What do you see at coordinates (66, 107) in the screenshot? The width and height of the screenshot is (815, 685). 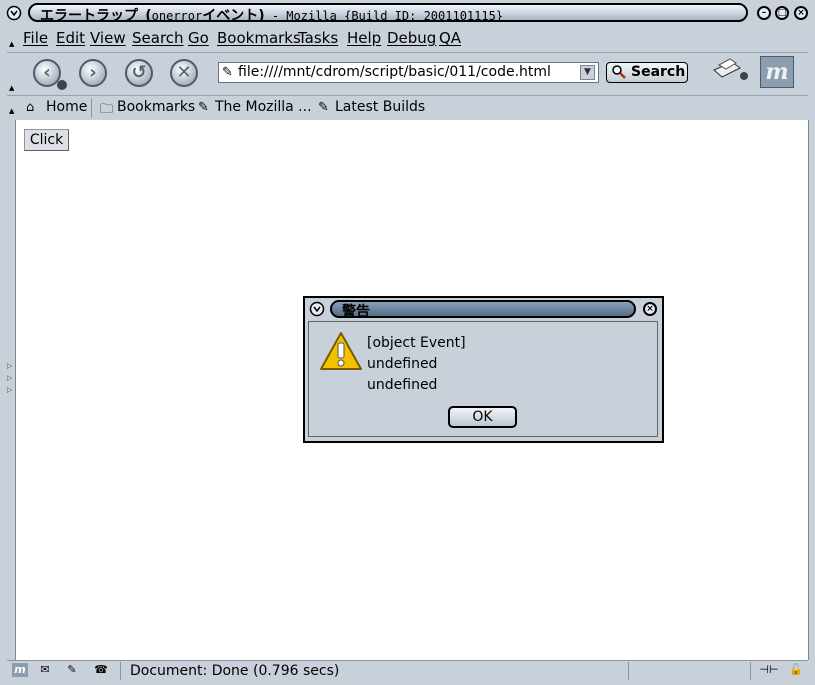 I see `personal-home-button: Home` at bounding box center [66, 107].